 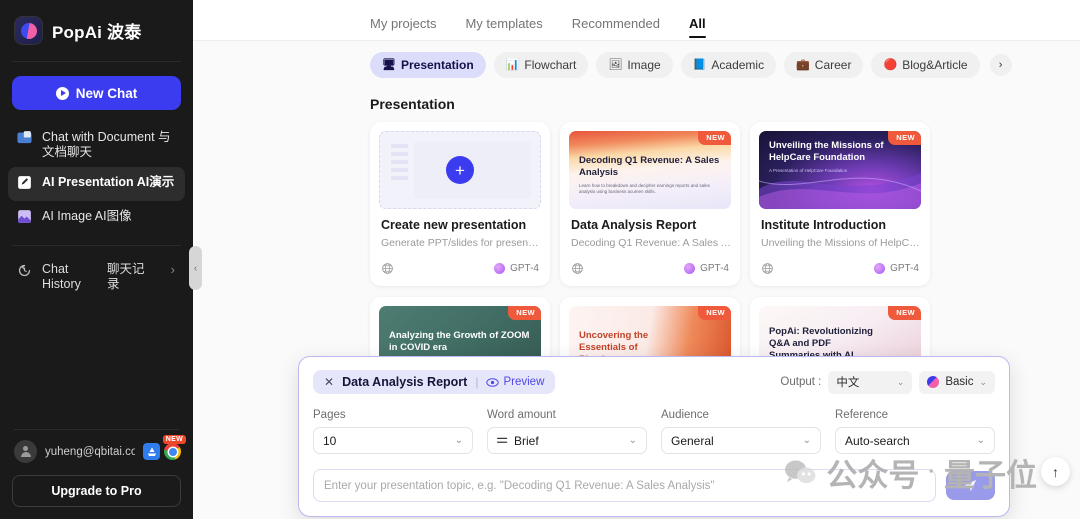 What do you see at coordinates (174, 269) in the screenshot?
I see `chevron-right-icon: ›` at bounding box center [174, 269].